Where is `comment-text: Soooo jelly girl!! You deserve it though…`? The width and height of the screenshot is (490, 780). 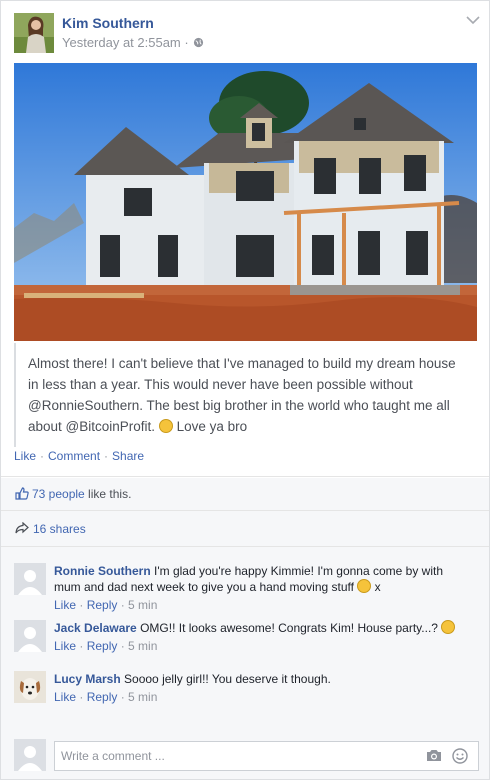
comment-text: Soooo jelly girl!! You deserve it though… is located at coordinates (227, 679).